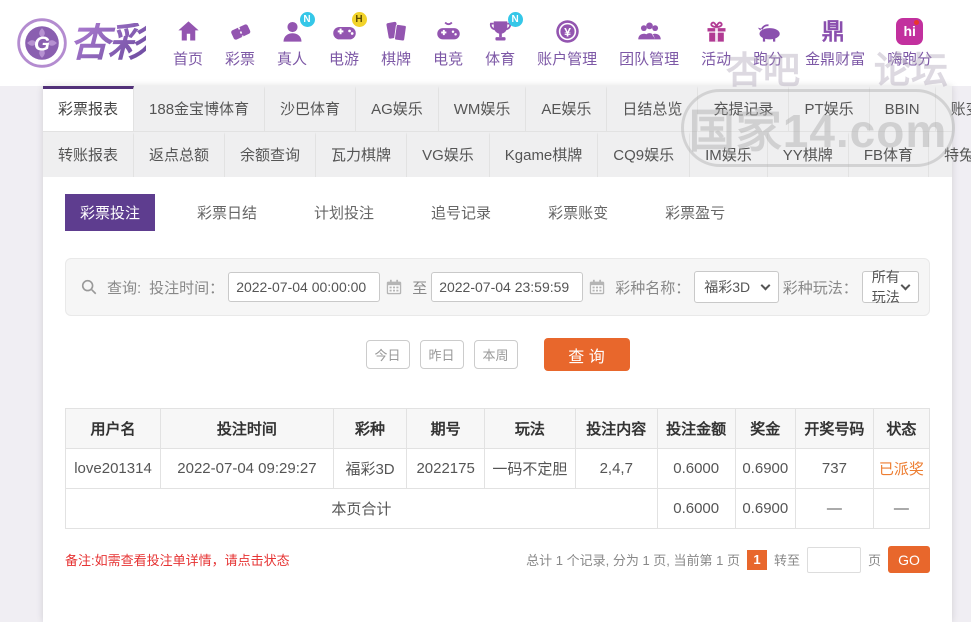 The image size is (971, 622). I want to click on nav-item-hi-paofen: hi 嗨跑分, so click(909, 43).